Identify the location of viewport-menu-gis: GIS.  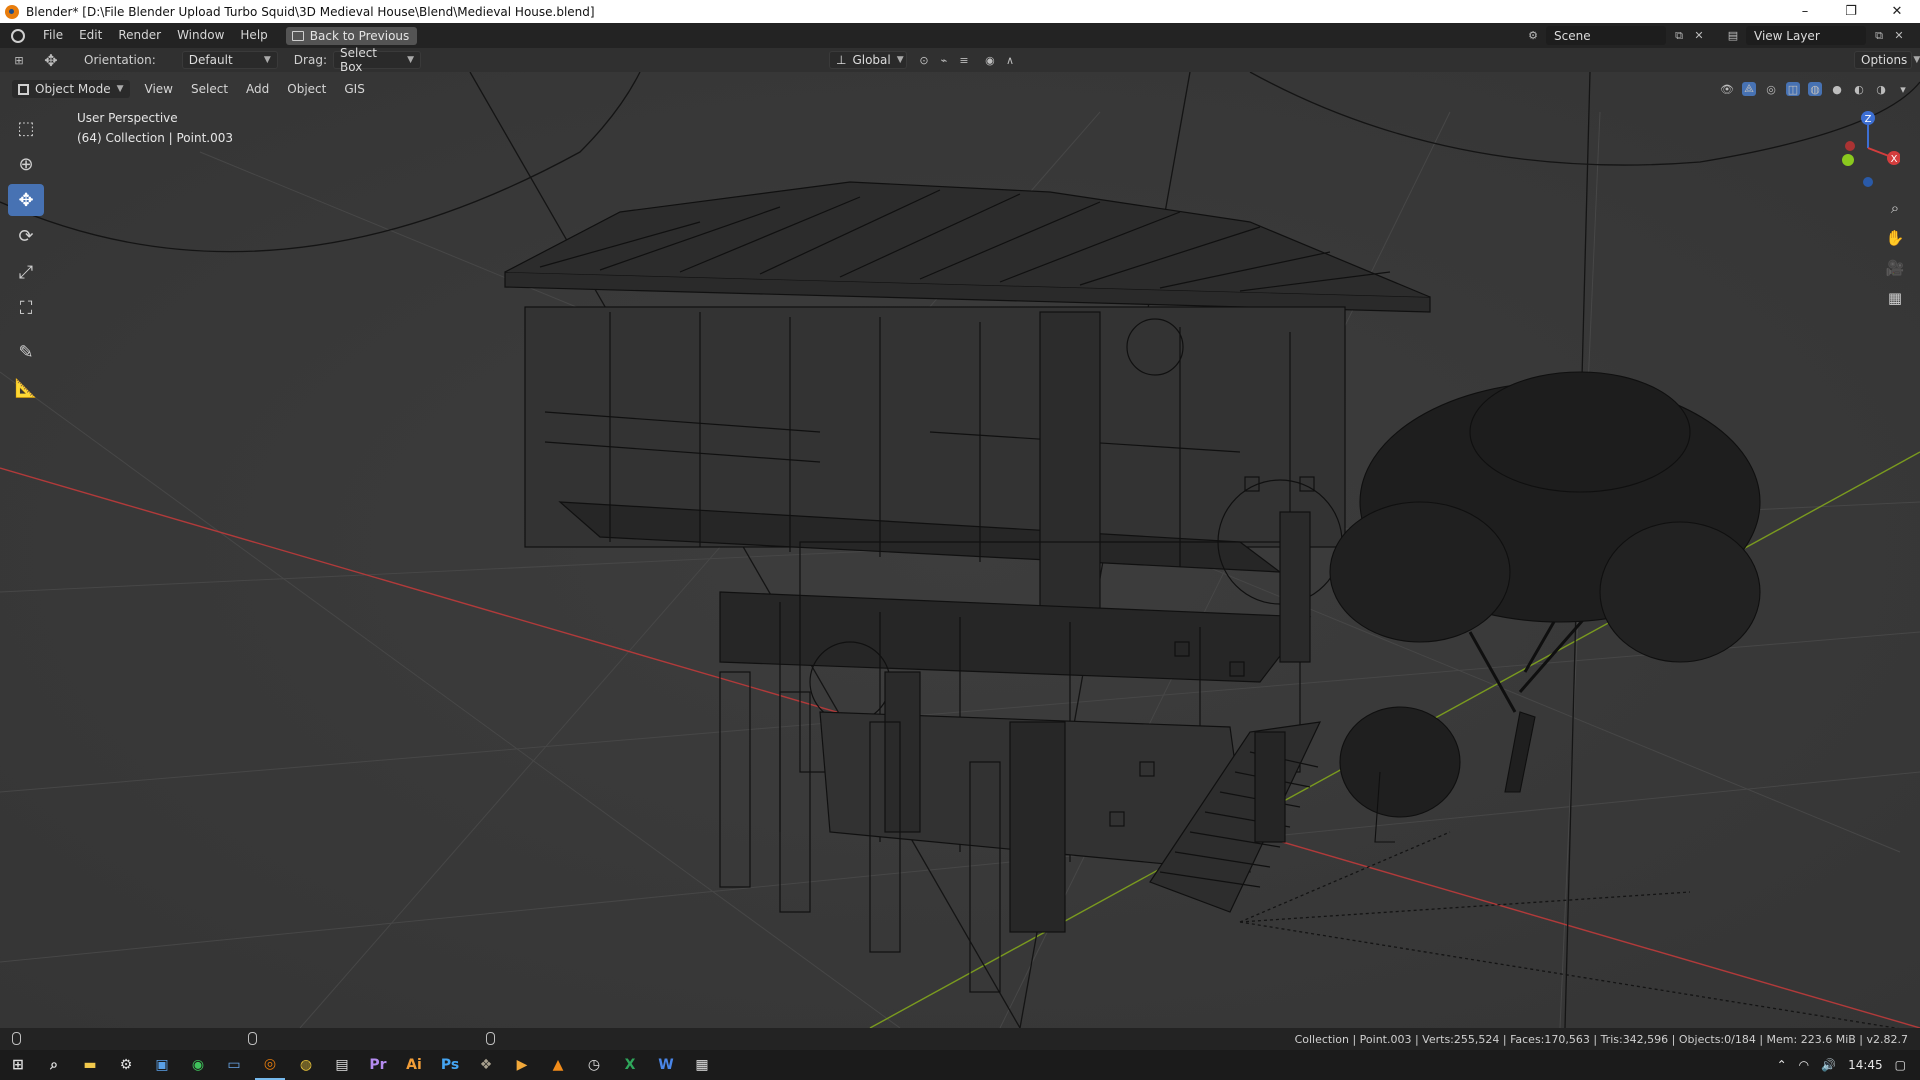
(354, 89).